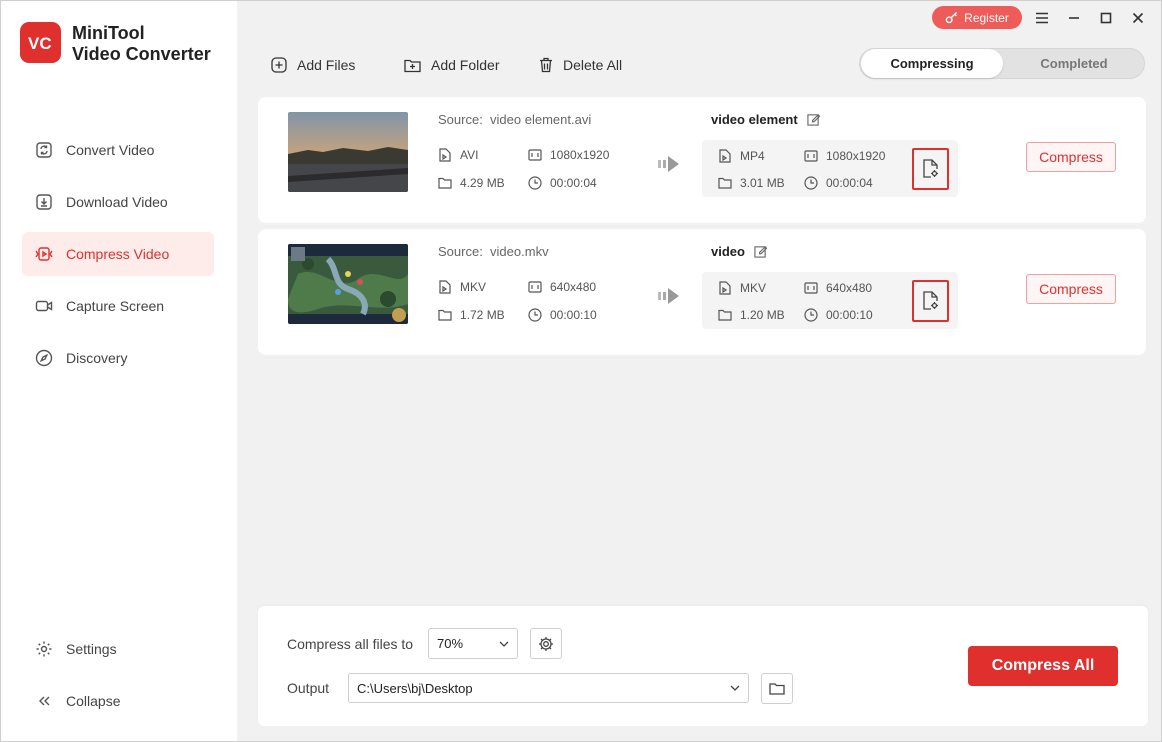 This screenshot has width=1162, height=742. I want to click on compress-all-button: Compress All, so click(1043, 666).